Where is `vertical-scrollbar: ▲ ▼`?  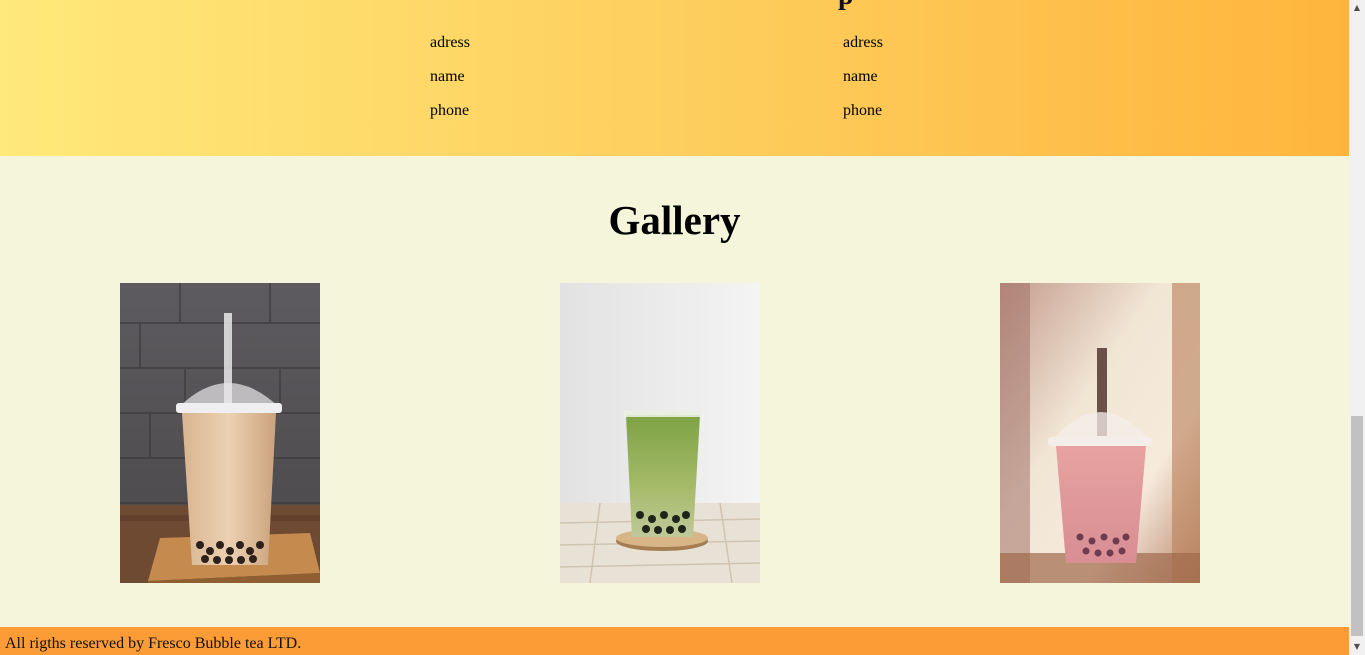
vertical-scrollbar: ▲ ▼ is located at coordinates (1357, 327).